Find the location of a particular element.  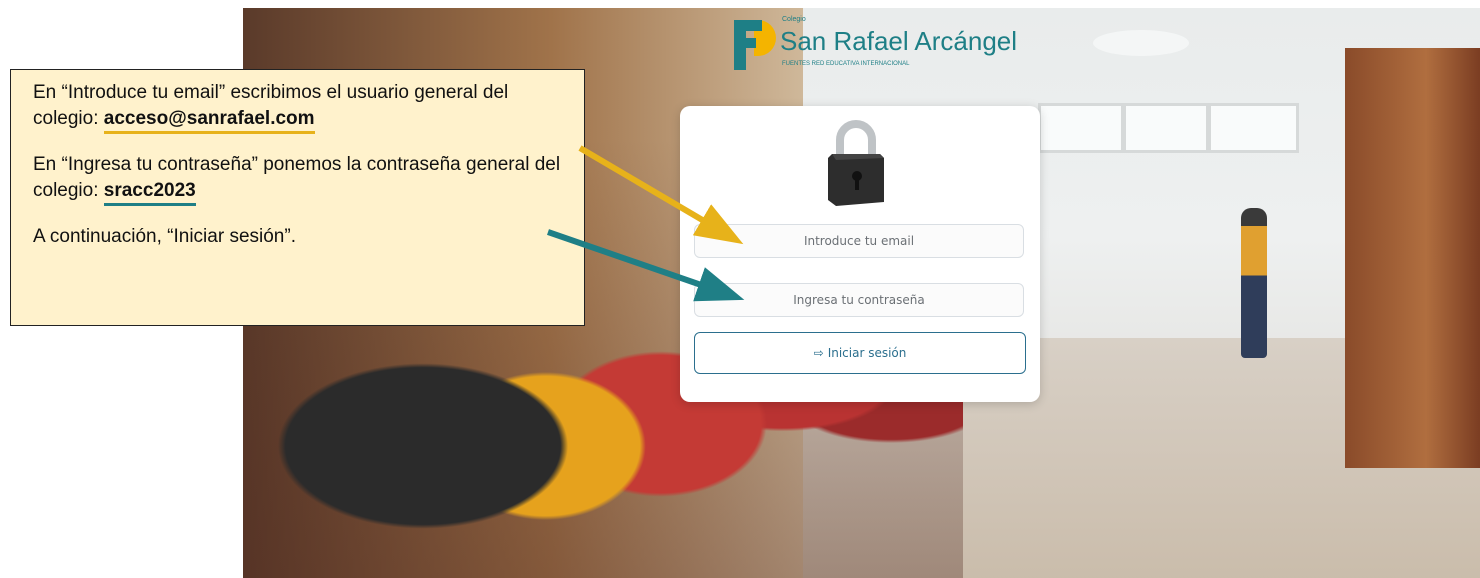

email-value: acceso@sanrafael.com is located at coordinates (209, 121).